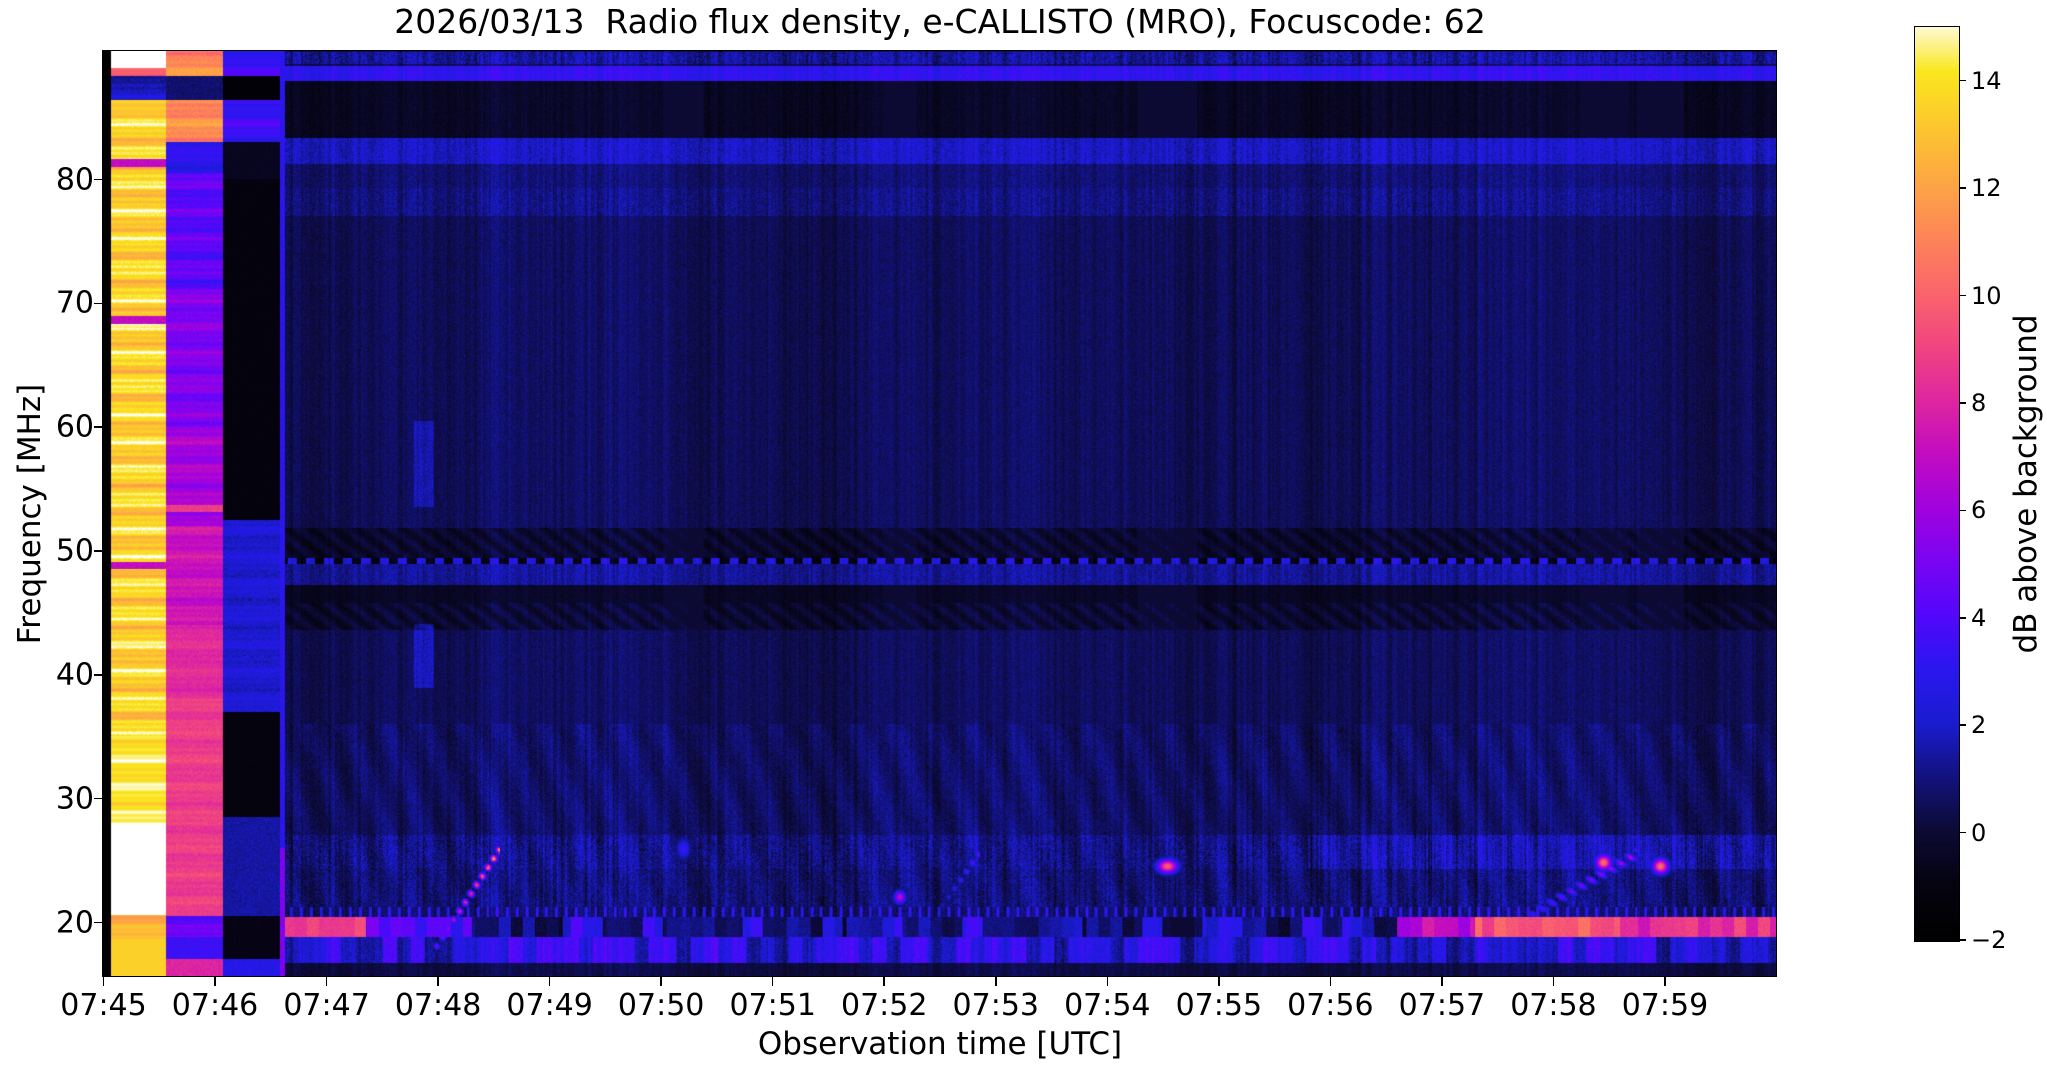  I want to click on colorbar-tick-label: 2, so click(1979, 725).